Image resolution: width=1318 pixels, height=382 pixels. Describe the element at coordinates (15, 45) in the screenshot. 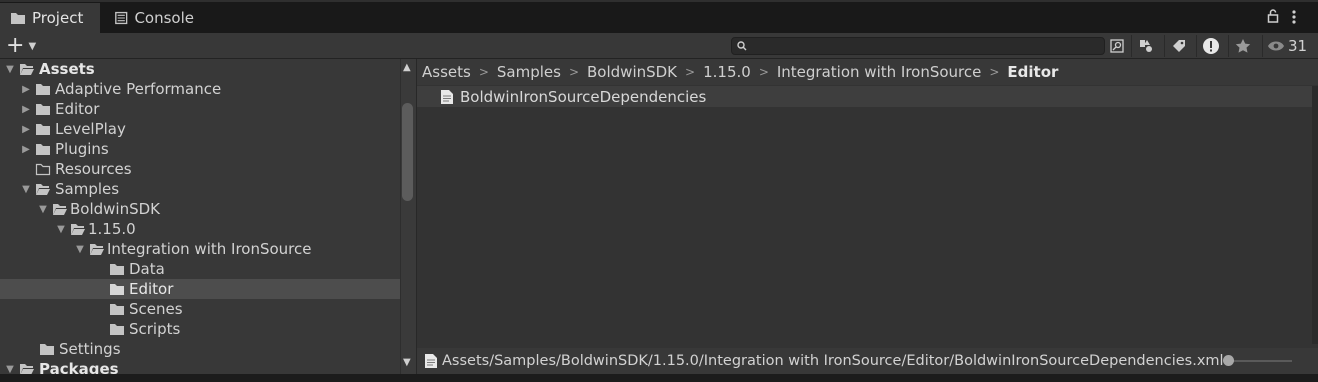

I see `plus-icon: +` at that location.